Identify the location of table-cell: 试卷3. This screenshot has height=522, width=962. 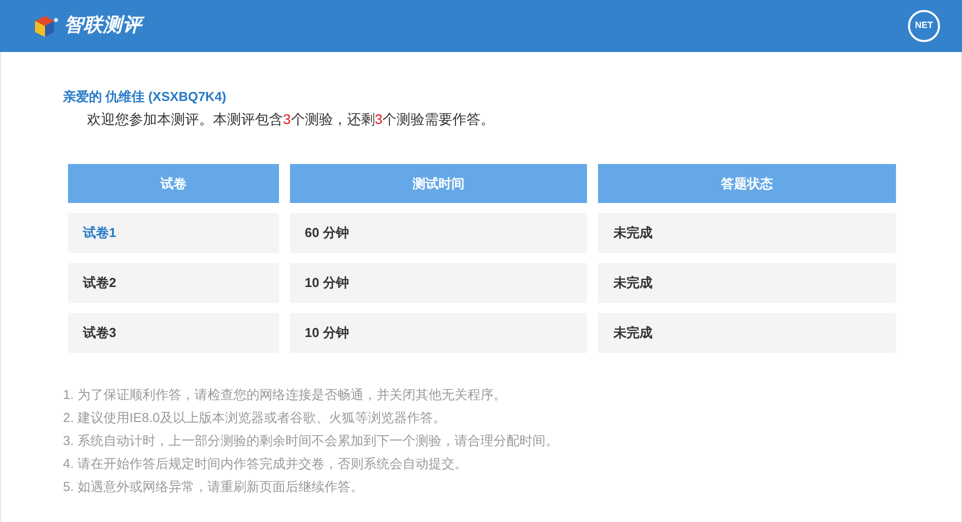
(173, 333).